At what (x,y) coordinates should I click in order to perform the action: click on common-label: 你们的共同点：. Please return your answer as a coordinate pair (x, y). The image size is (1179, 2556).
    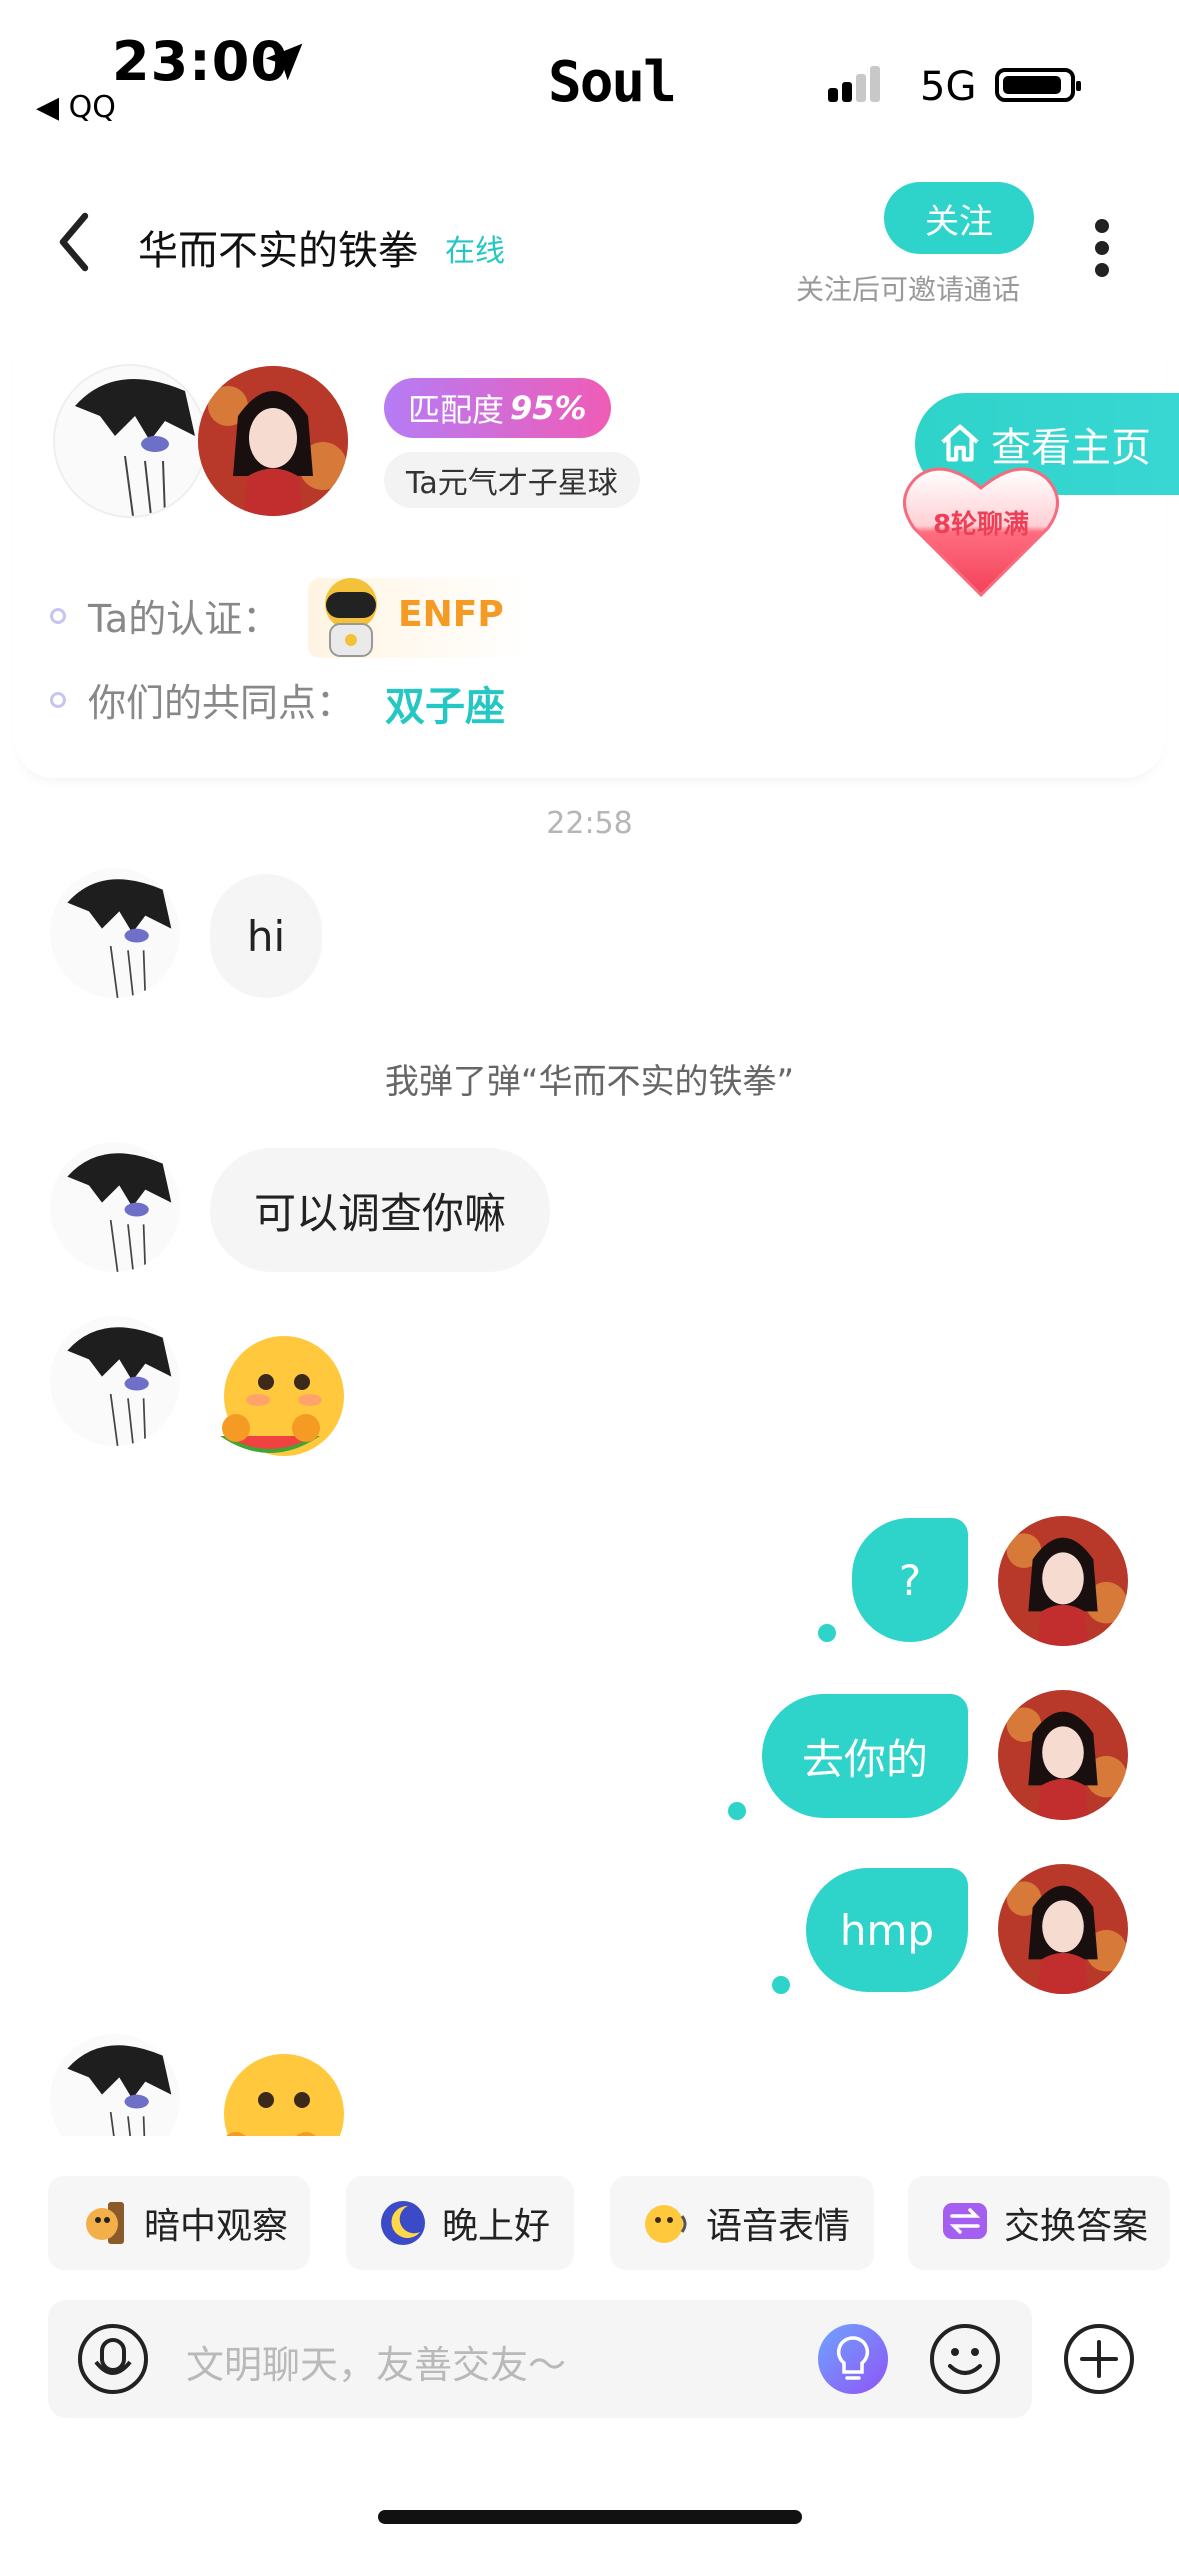
    Looking at the image, I should click on (221, 703).